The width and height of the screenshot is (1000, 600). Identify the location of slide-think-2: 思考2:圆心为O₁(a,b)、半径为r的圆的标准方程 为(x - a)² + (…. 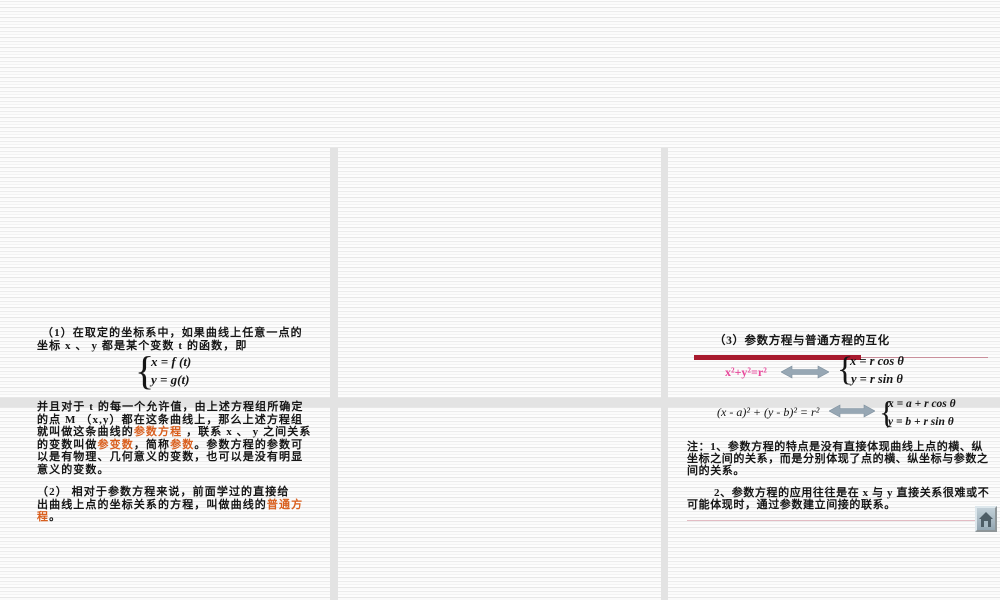
(834, 503).